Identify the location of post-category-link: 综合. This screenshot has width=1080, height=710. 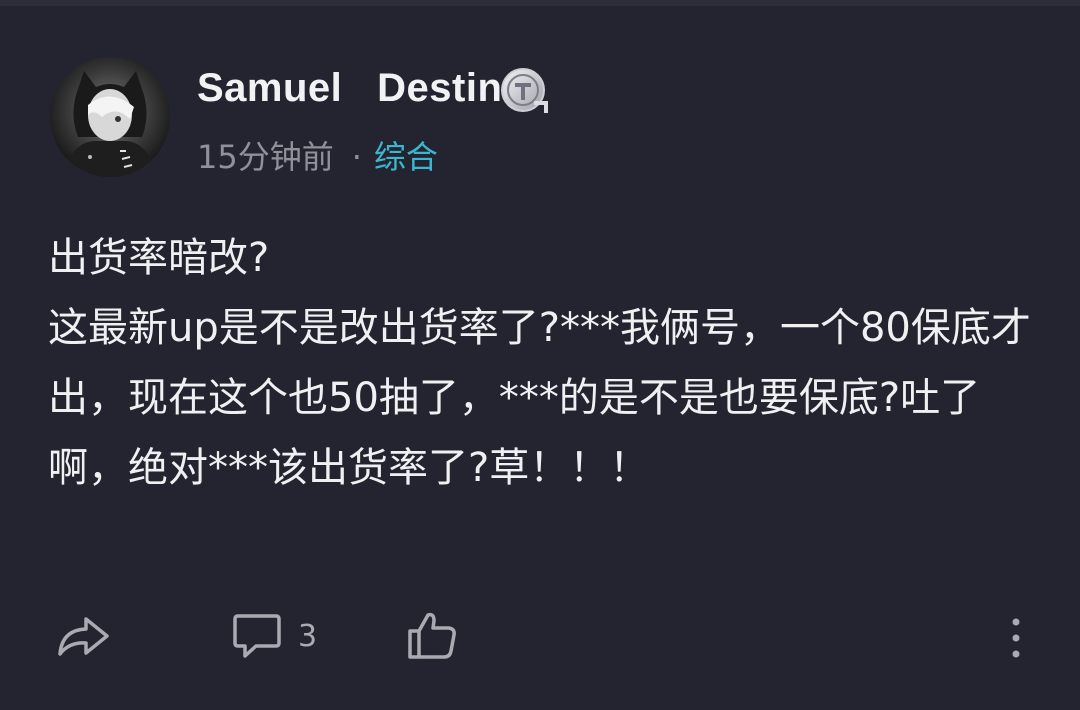
(406, 157).